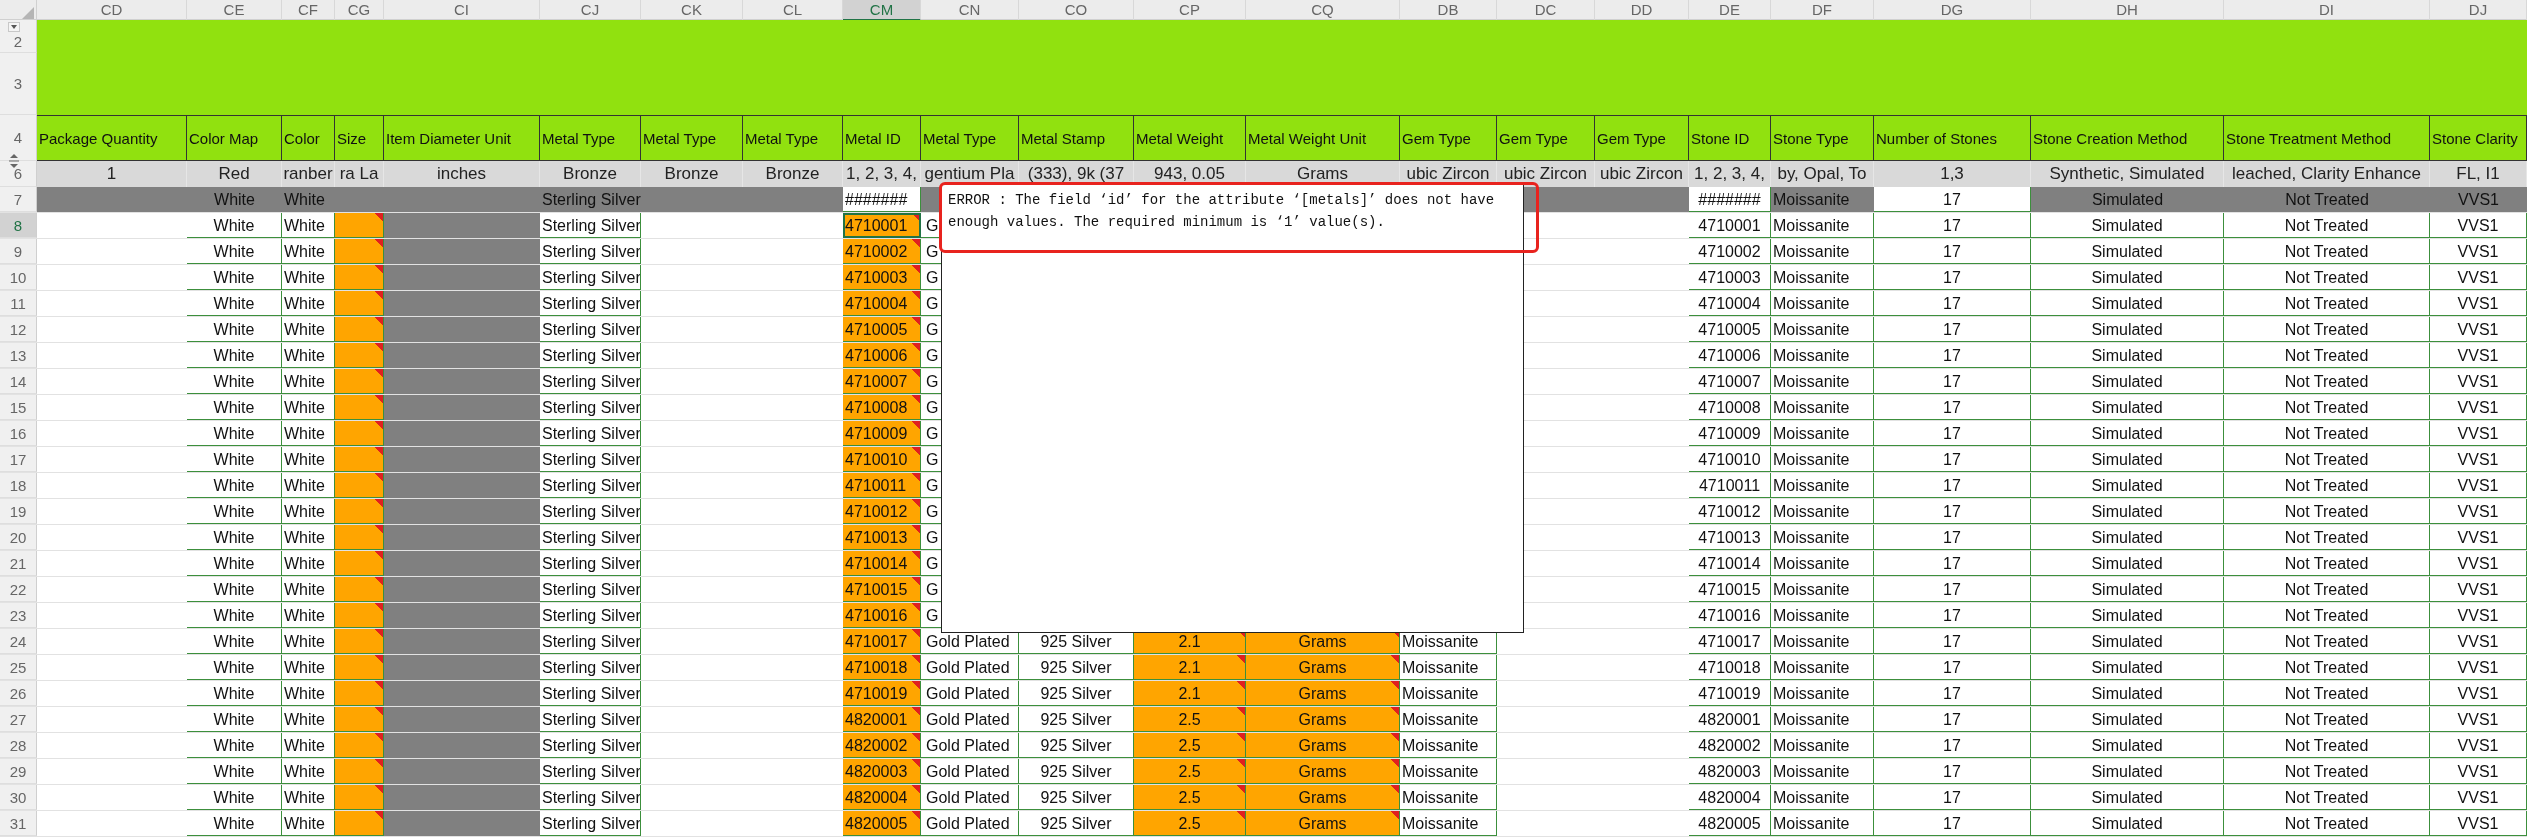 Image resolution: width=2527 pixels, height=837 pixels. I want to click on column-title: Item Diameter Unit, so click(462, 138).